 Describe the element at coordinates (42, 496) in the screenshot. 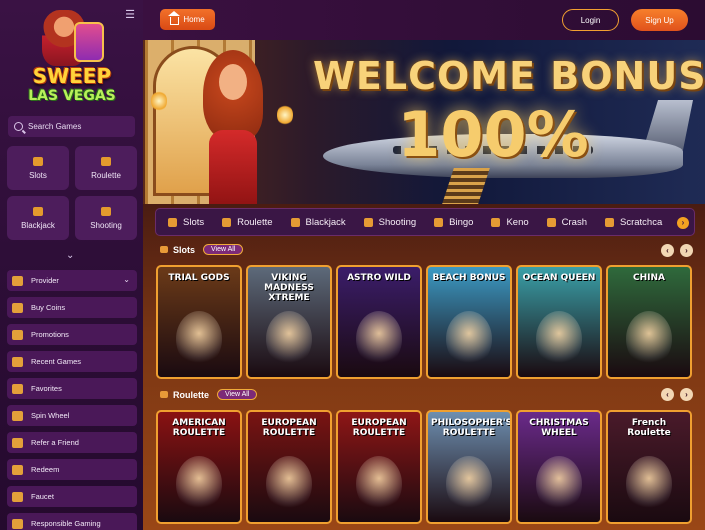

I see `sidebar-item-label: Faucet` at that location.